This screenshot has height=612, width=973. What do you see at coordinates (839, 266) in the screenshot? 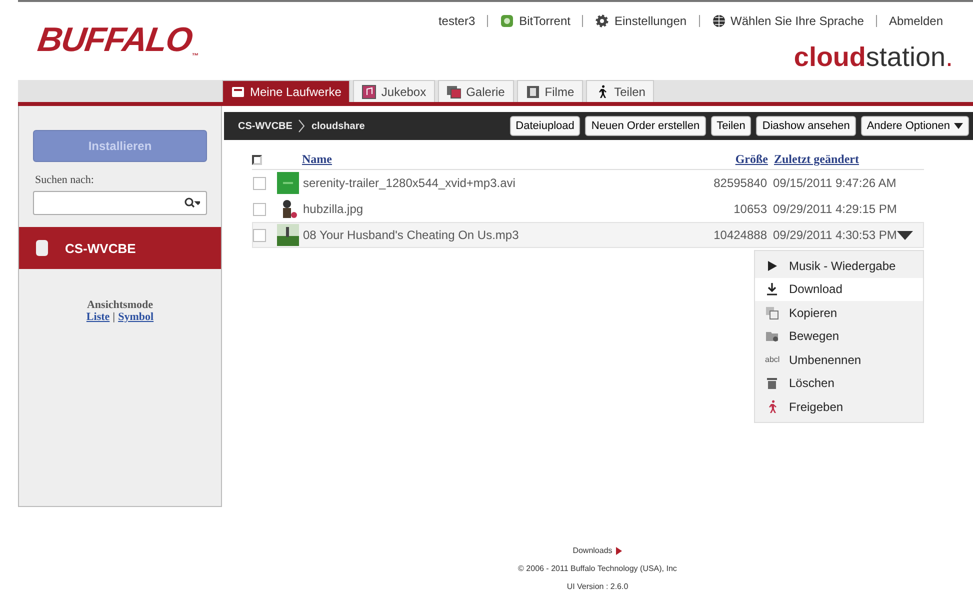
I see `menu-item: Musik - Wiedergabe` at bounding box center [839, 266].